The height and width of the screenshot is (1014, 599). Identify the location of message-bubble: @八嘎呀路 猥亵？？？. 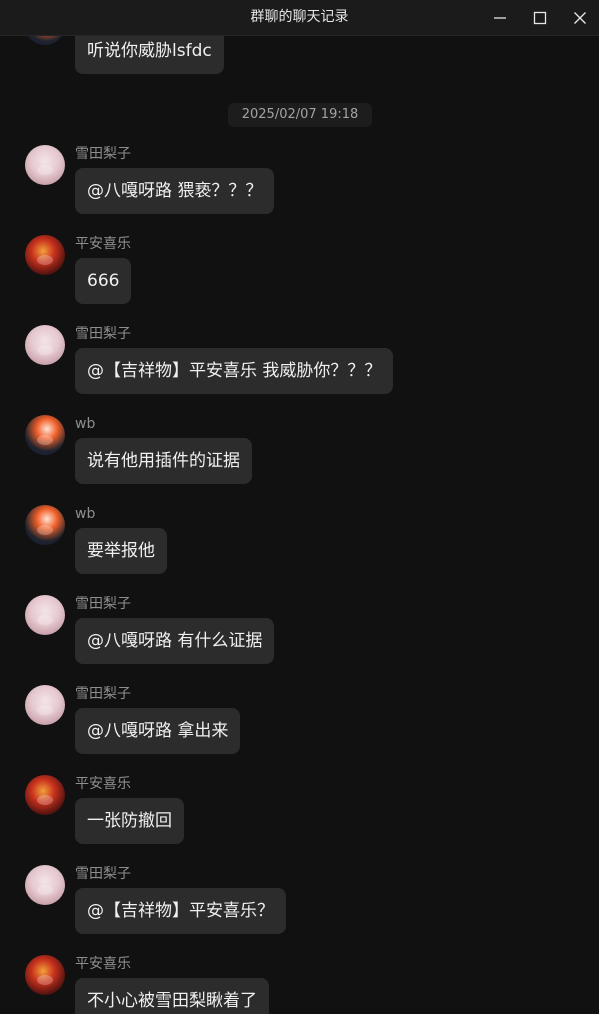
(175, 191).